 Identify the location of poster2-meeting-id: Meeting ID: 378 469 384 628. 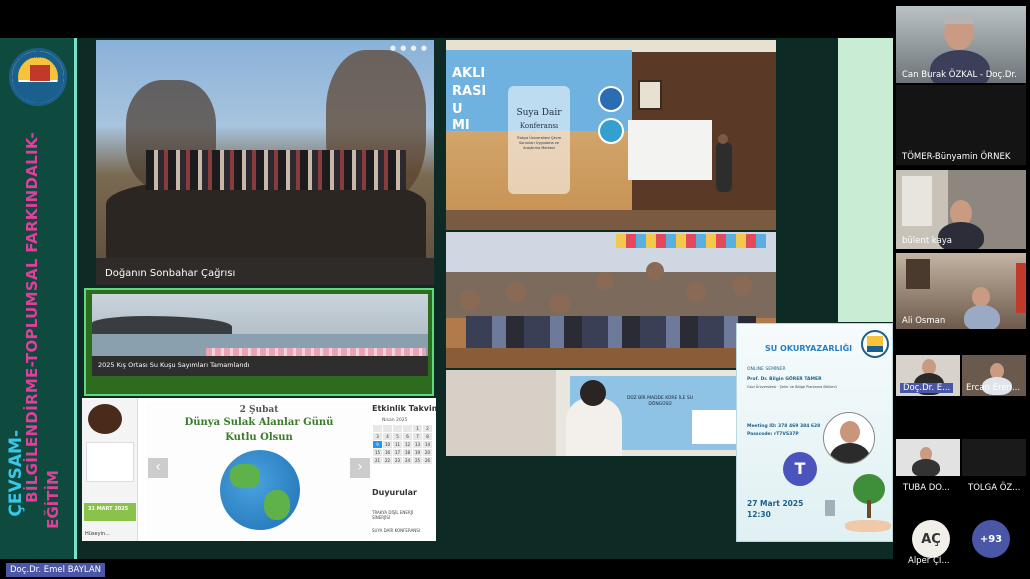
(784, 426).